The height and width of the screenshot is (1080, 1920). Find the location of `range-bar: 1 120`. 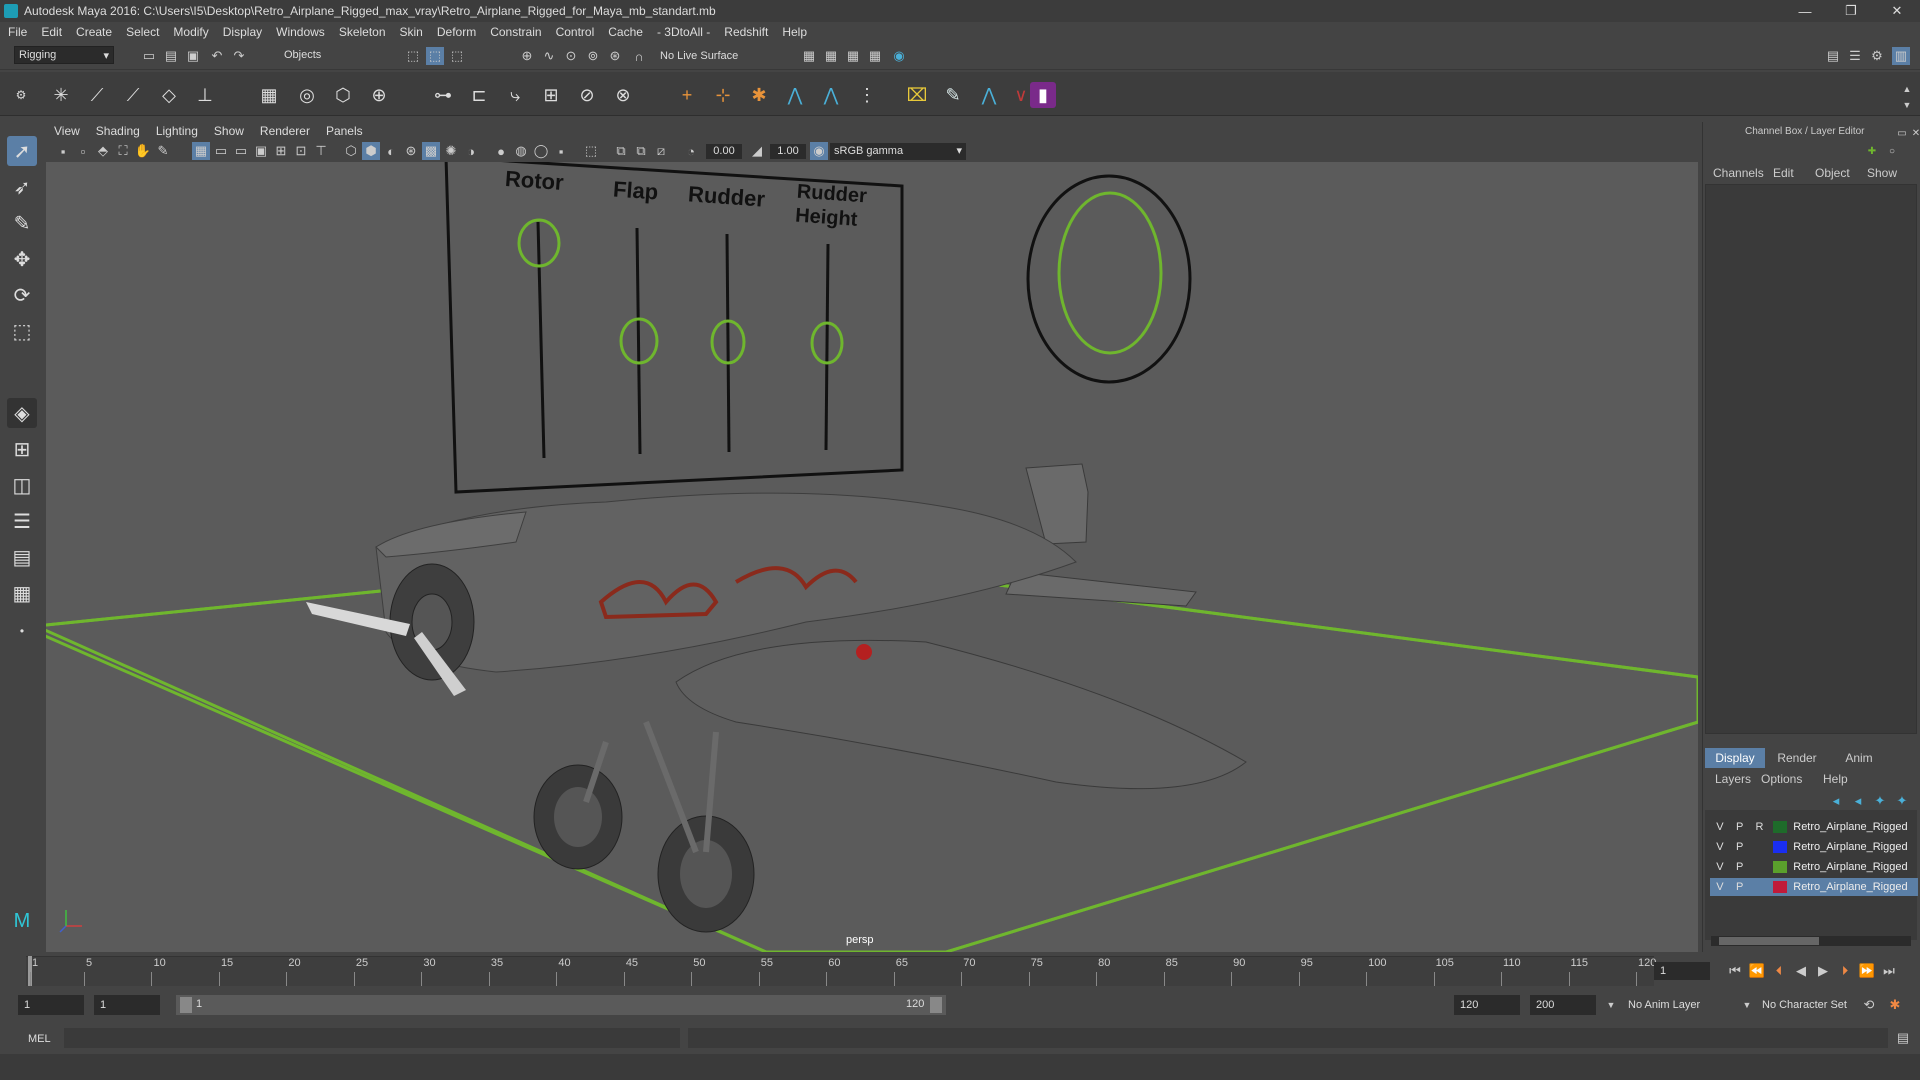

range-bar: 1 120 is located at coordinates (561, 1005).